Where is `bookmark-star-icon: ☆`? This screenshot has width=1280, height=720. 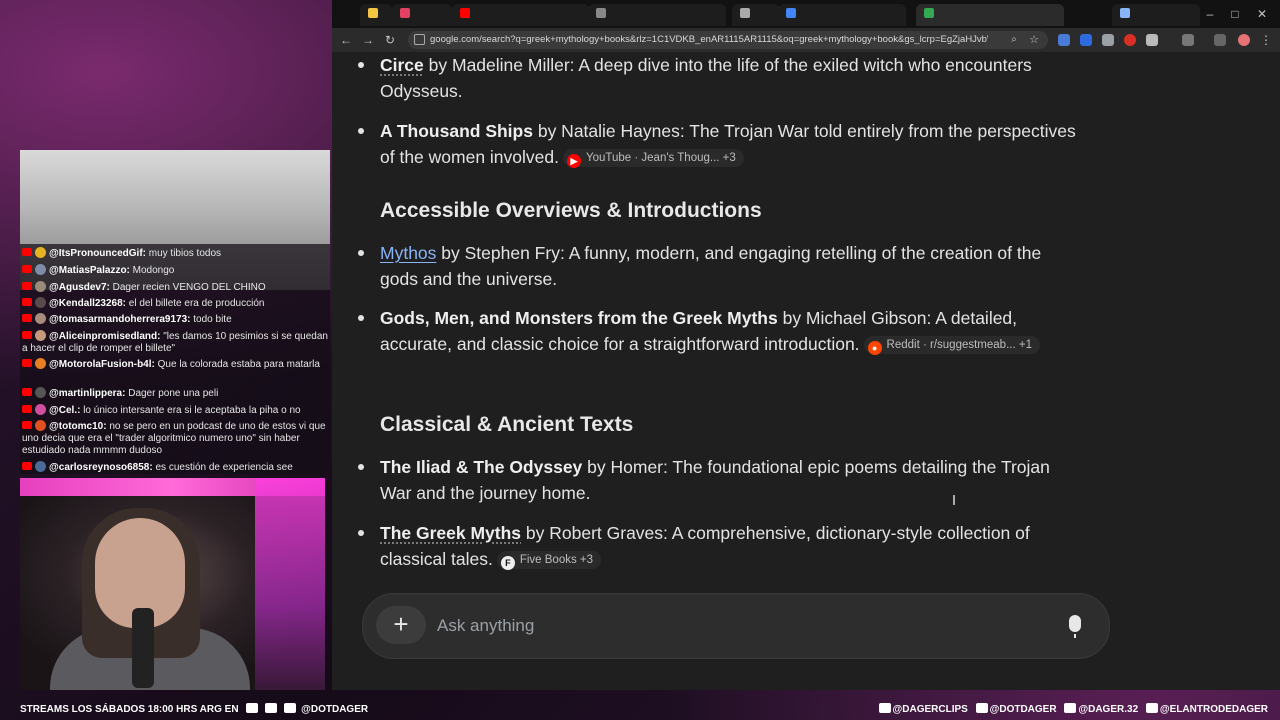
bookmark-star-icon: ☆ is located at coordinates (1034, 40).